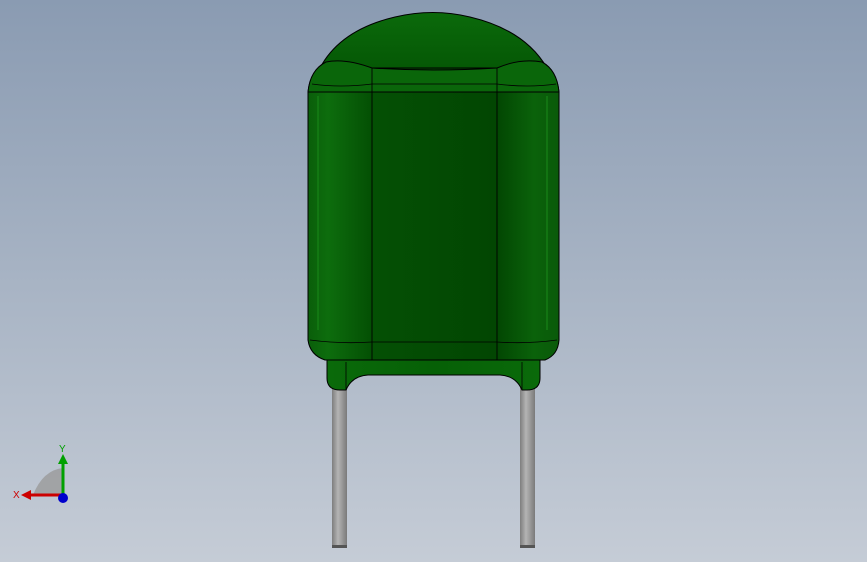 This screenshot has height=562, width=867. I want to click on y-axis-arrow, so click(63, 459).